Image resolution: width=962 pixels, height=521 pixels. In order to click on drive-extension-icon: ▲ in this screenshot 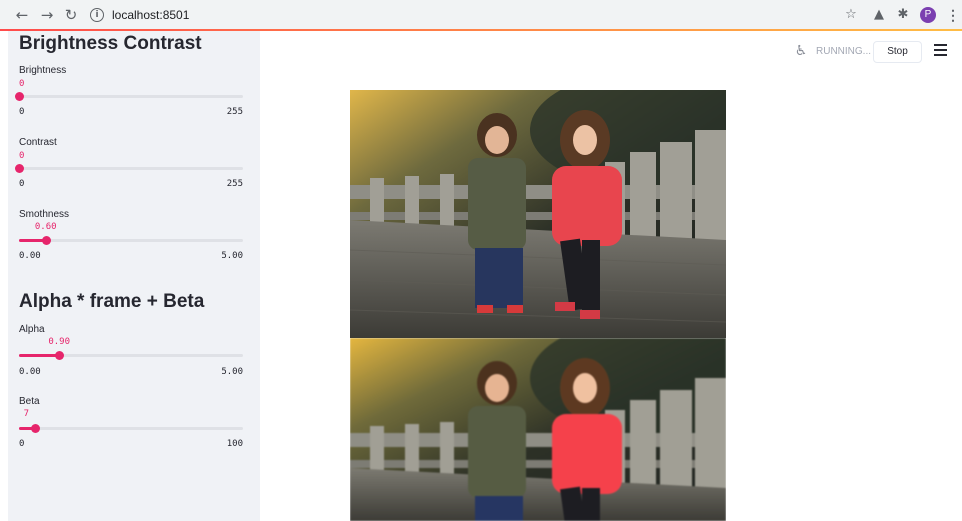, I will do `click(879, 15)`.